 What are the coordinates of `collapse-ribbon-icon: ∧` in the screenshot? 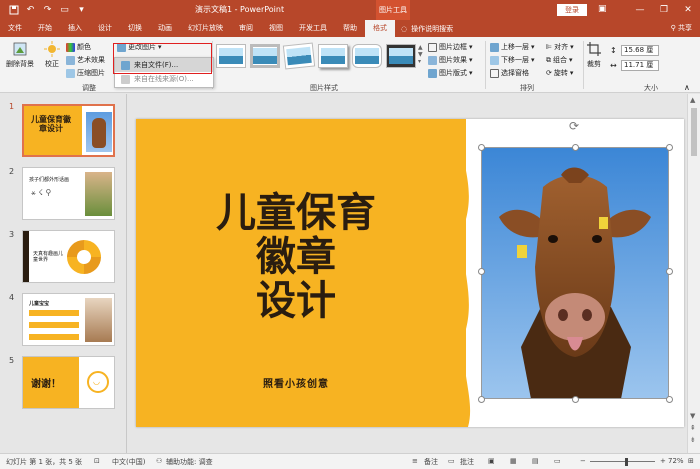 It's located at (687, 87).